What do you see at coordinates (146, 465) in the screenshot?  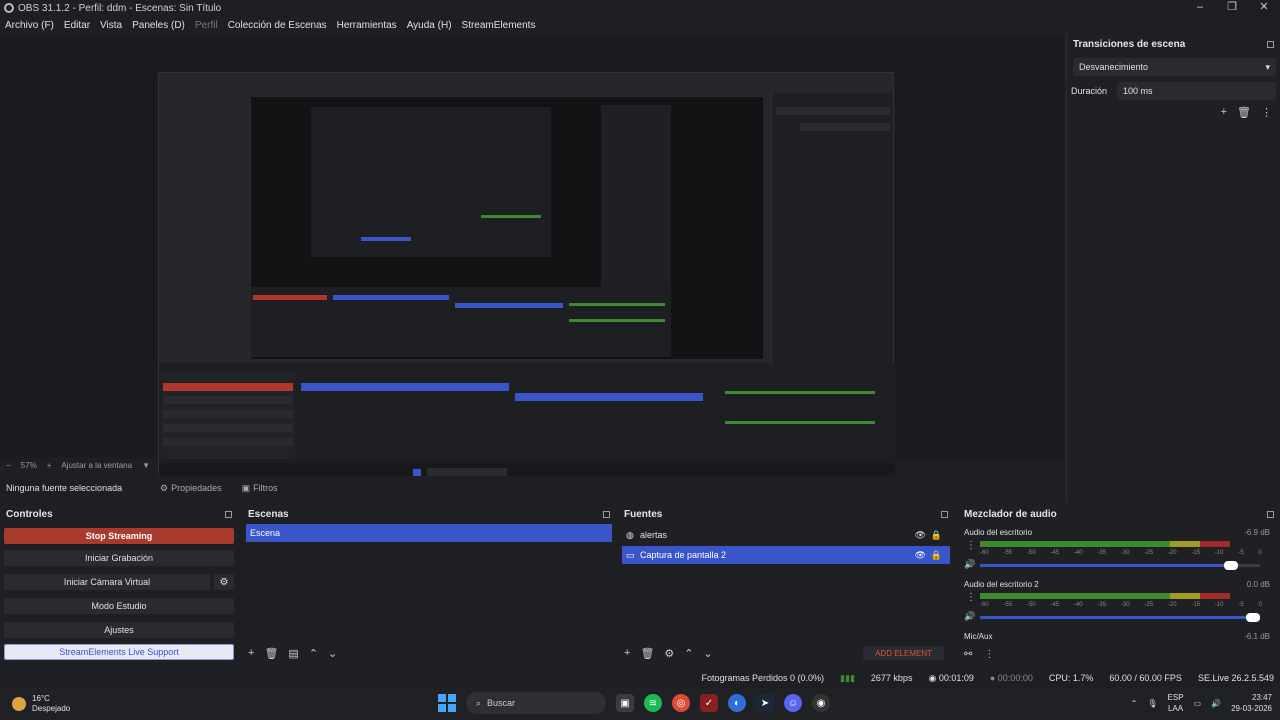 I see `chevron-down-icon: ▼` at bounding box center [146, 465].